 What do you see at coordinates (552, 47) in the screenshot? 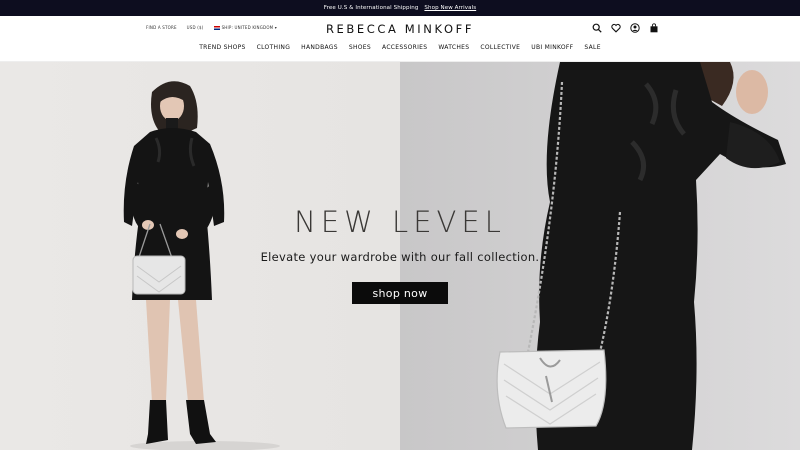
I see `nav-ubi-minkoff: UBI MINKOFF` at bounding box center [552, 47].